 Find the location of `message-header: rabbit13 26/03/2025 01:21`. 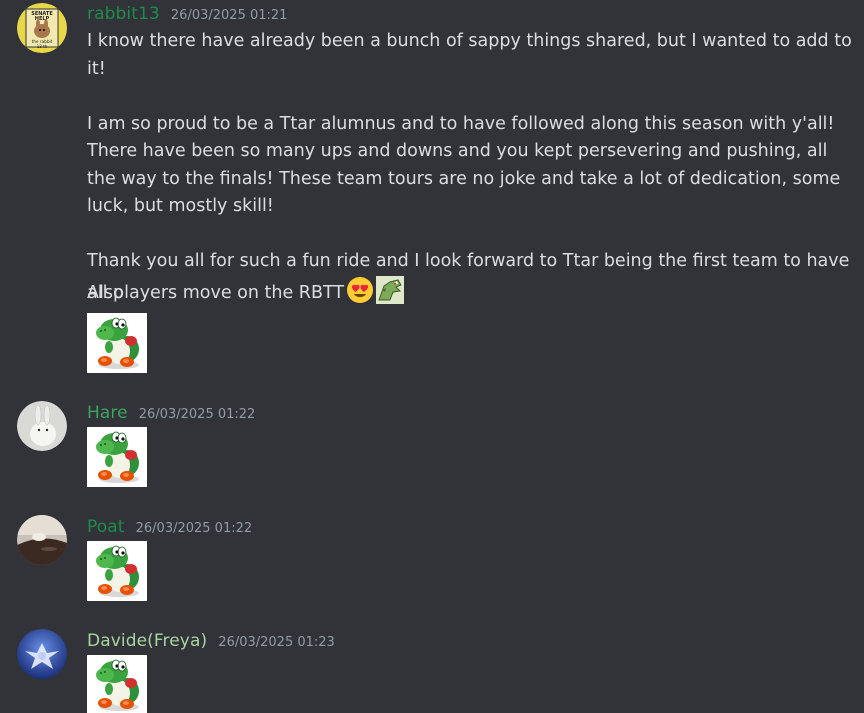

message-header: rabbit13 26/03/2025 01:21 is located at coordinates (187, 14).